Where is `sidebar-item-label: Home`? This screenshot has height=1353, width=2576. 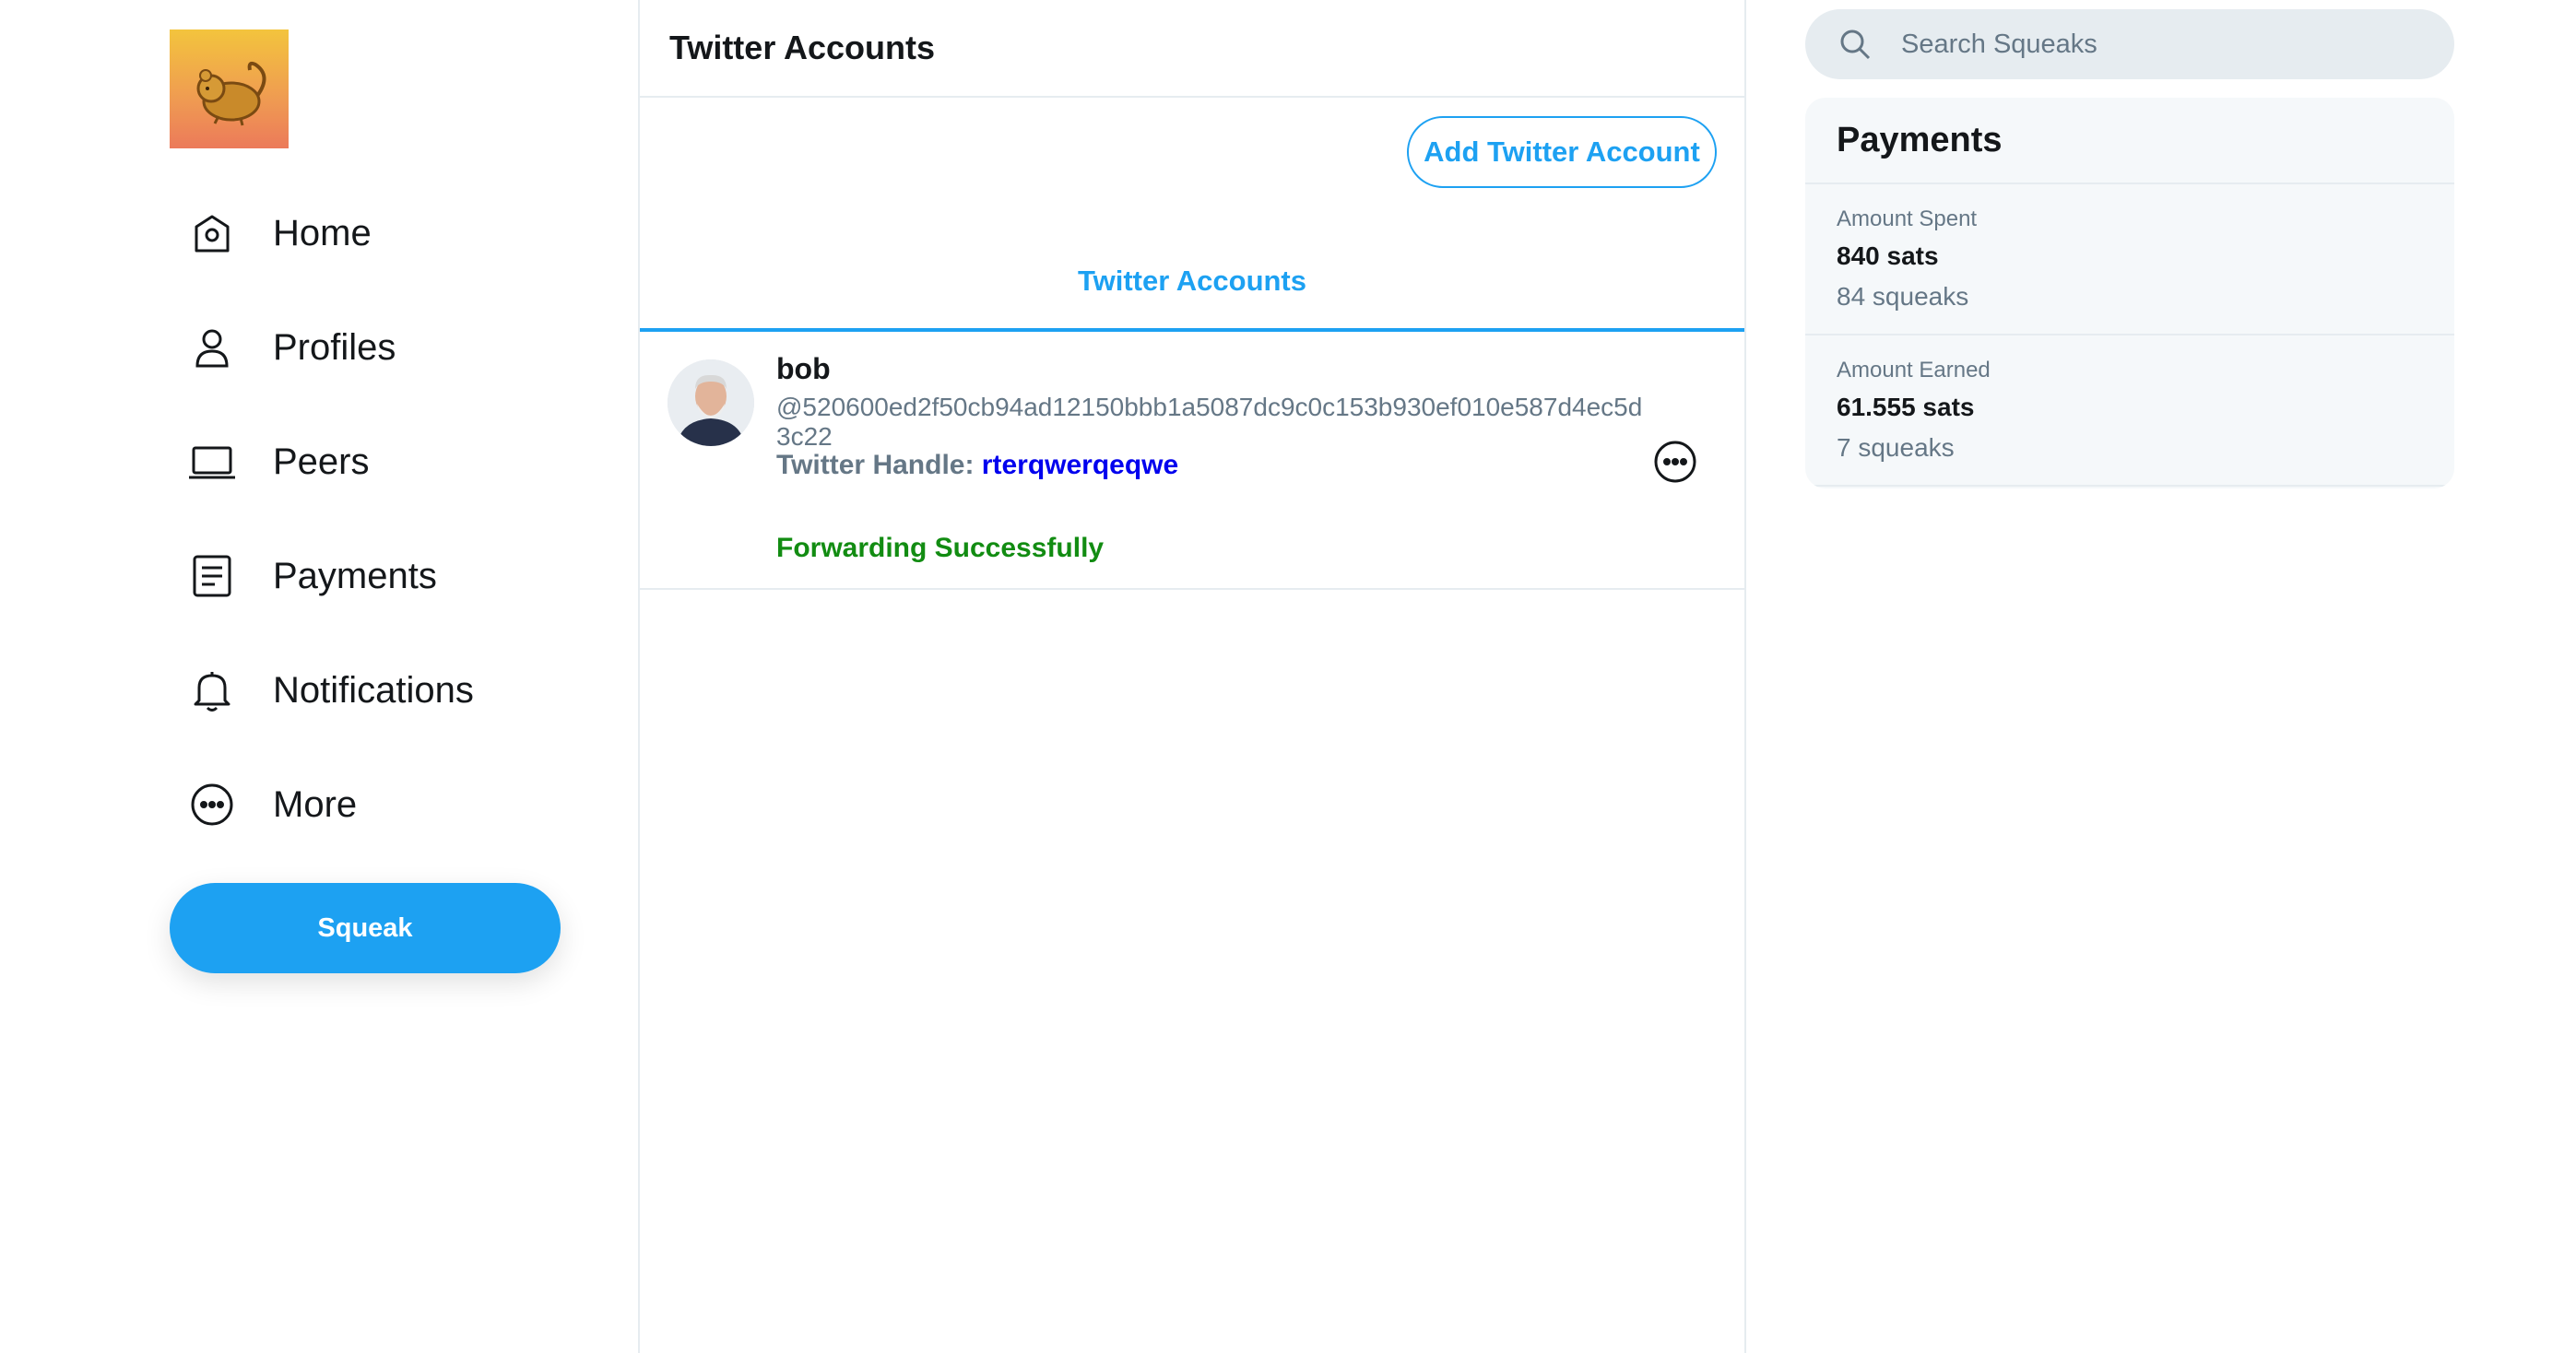
sidebar-item-label: Home is located at coordinates (322, 232).